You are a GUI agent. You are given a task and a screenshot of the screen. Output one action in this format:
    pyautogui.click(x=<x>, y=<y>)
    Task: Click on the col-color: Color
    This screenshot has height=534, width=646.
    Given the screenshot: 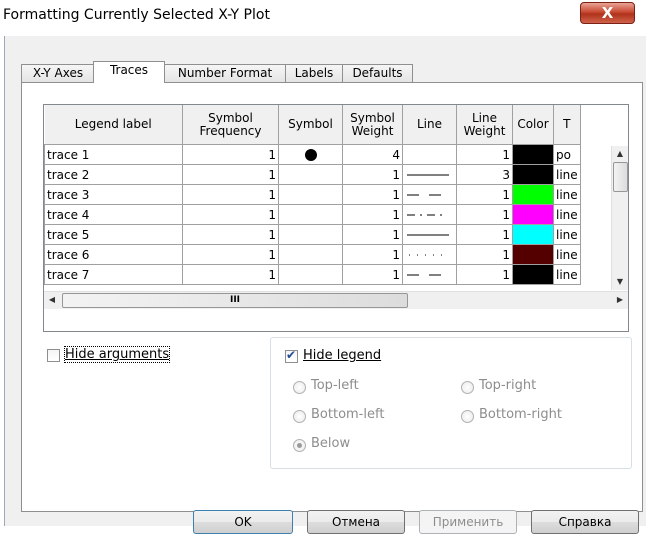 What is the action you would take?
    pyautogui.click(x=533, y=125)
    